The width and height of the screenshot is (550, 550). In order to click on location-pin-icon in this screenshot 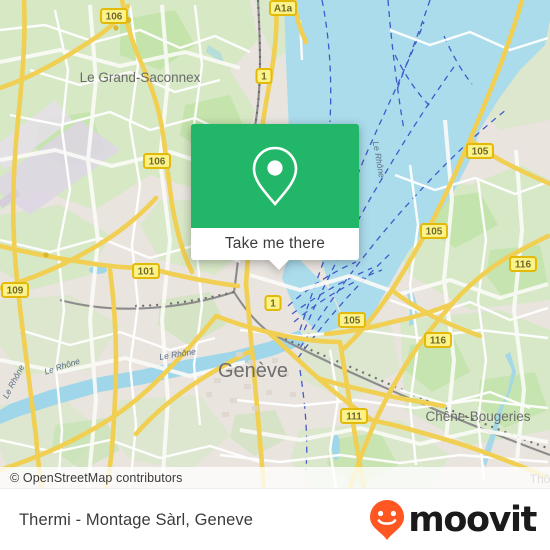, I will do `click(275, 176)`.